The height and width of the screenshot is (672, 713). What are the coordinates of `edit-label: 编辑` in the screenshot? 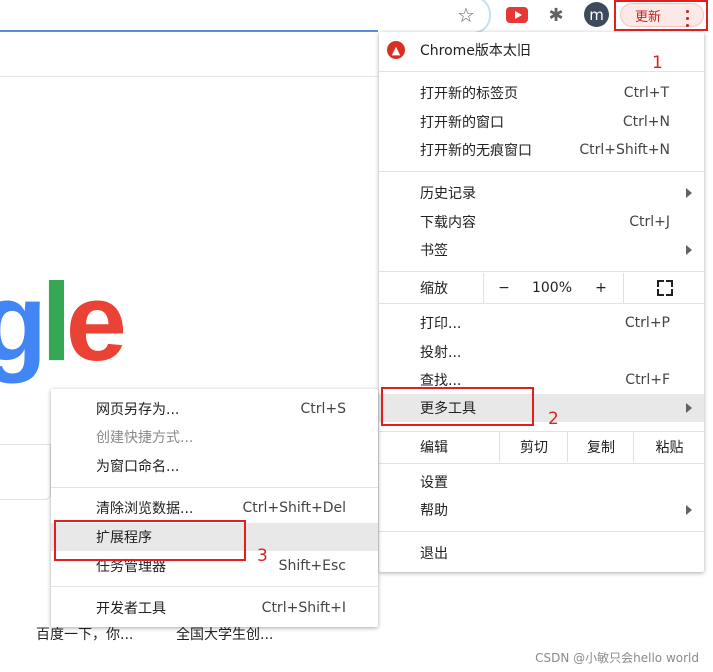 It's located at (434, 448).